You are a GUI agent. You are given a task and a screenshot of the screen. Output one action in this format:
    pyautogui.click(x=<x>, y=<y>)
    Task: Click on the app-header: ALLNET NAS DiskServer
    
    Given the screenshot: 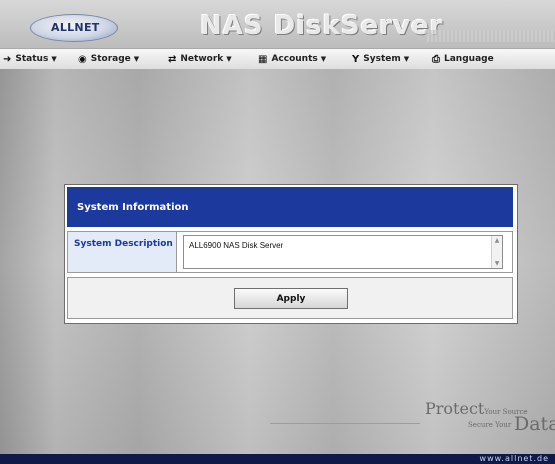 What is the action you would take?
    pyautogui.click(x=277, y=24)
    